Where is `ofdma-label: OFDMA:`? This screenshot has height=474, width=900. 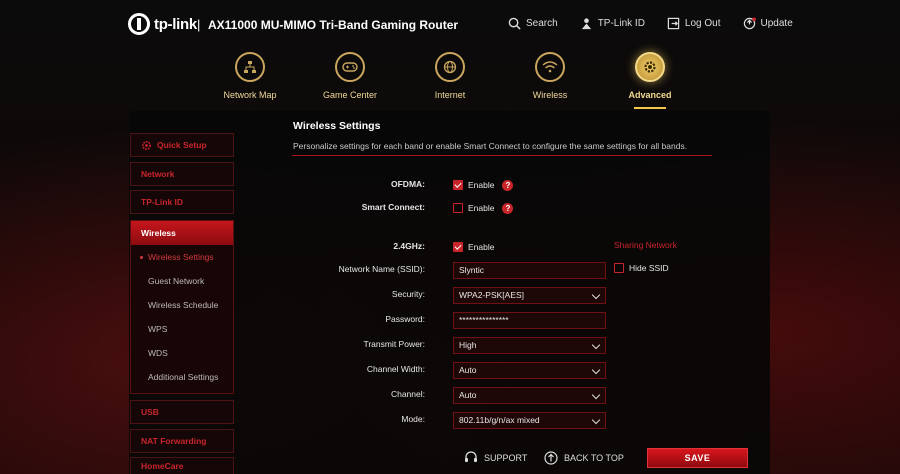 ofdma-label: OFDMA: is located at coordinates (408, 184).